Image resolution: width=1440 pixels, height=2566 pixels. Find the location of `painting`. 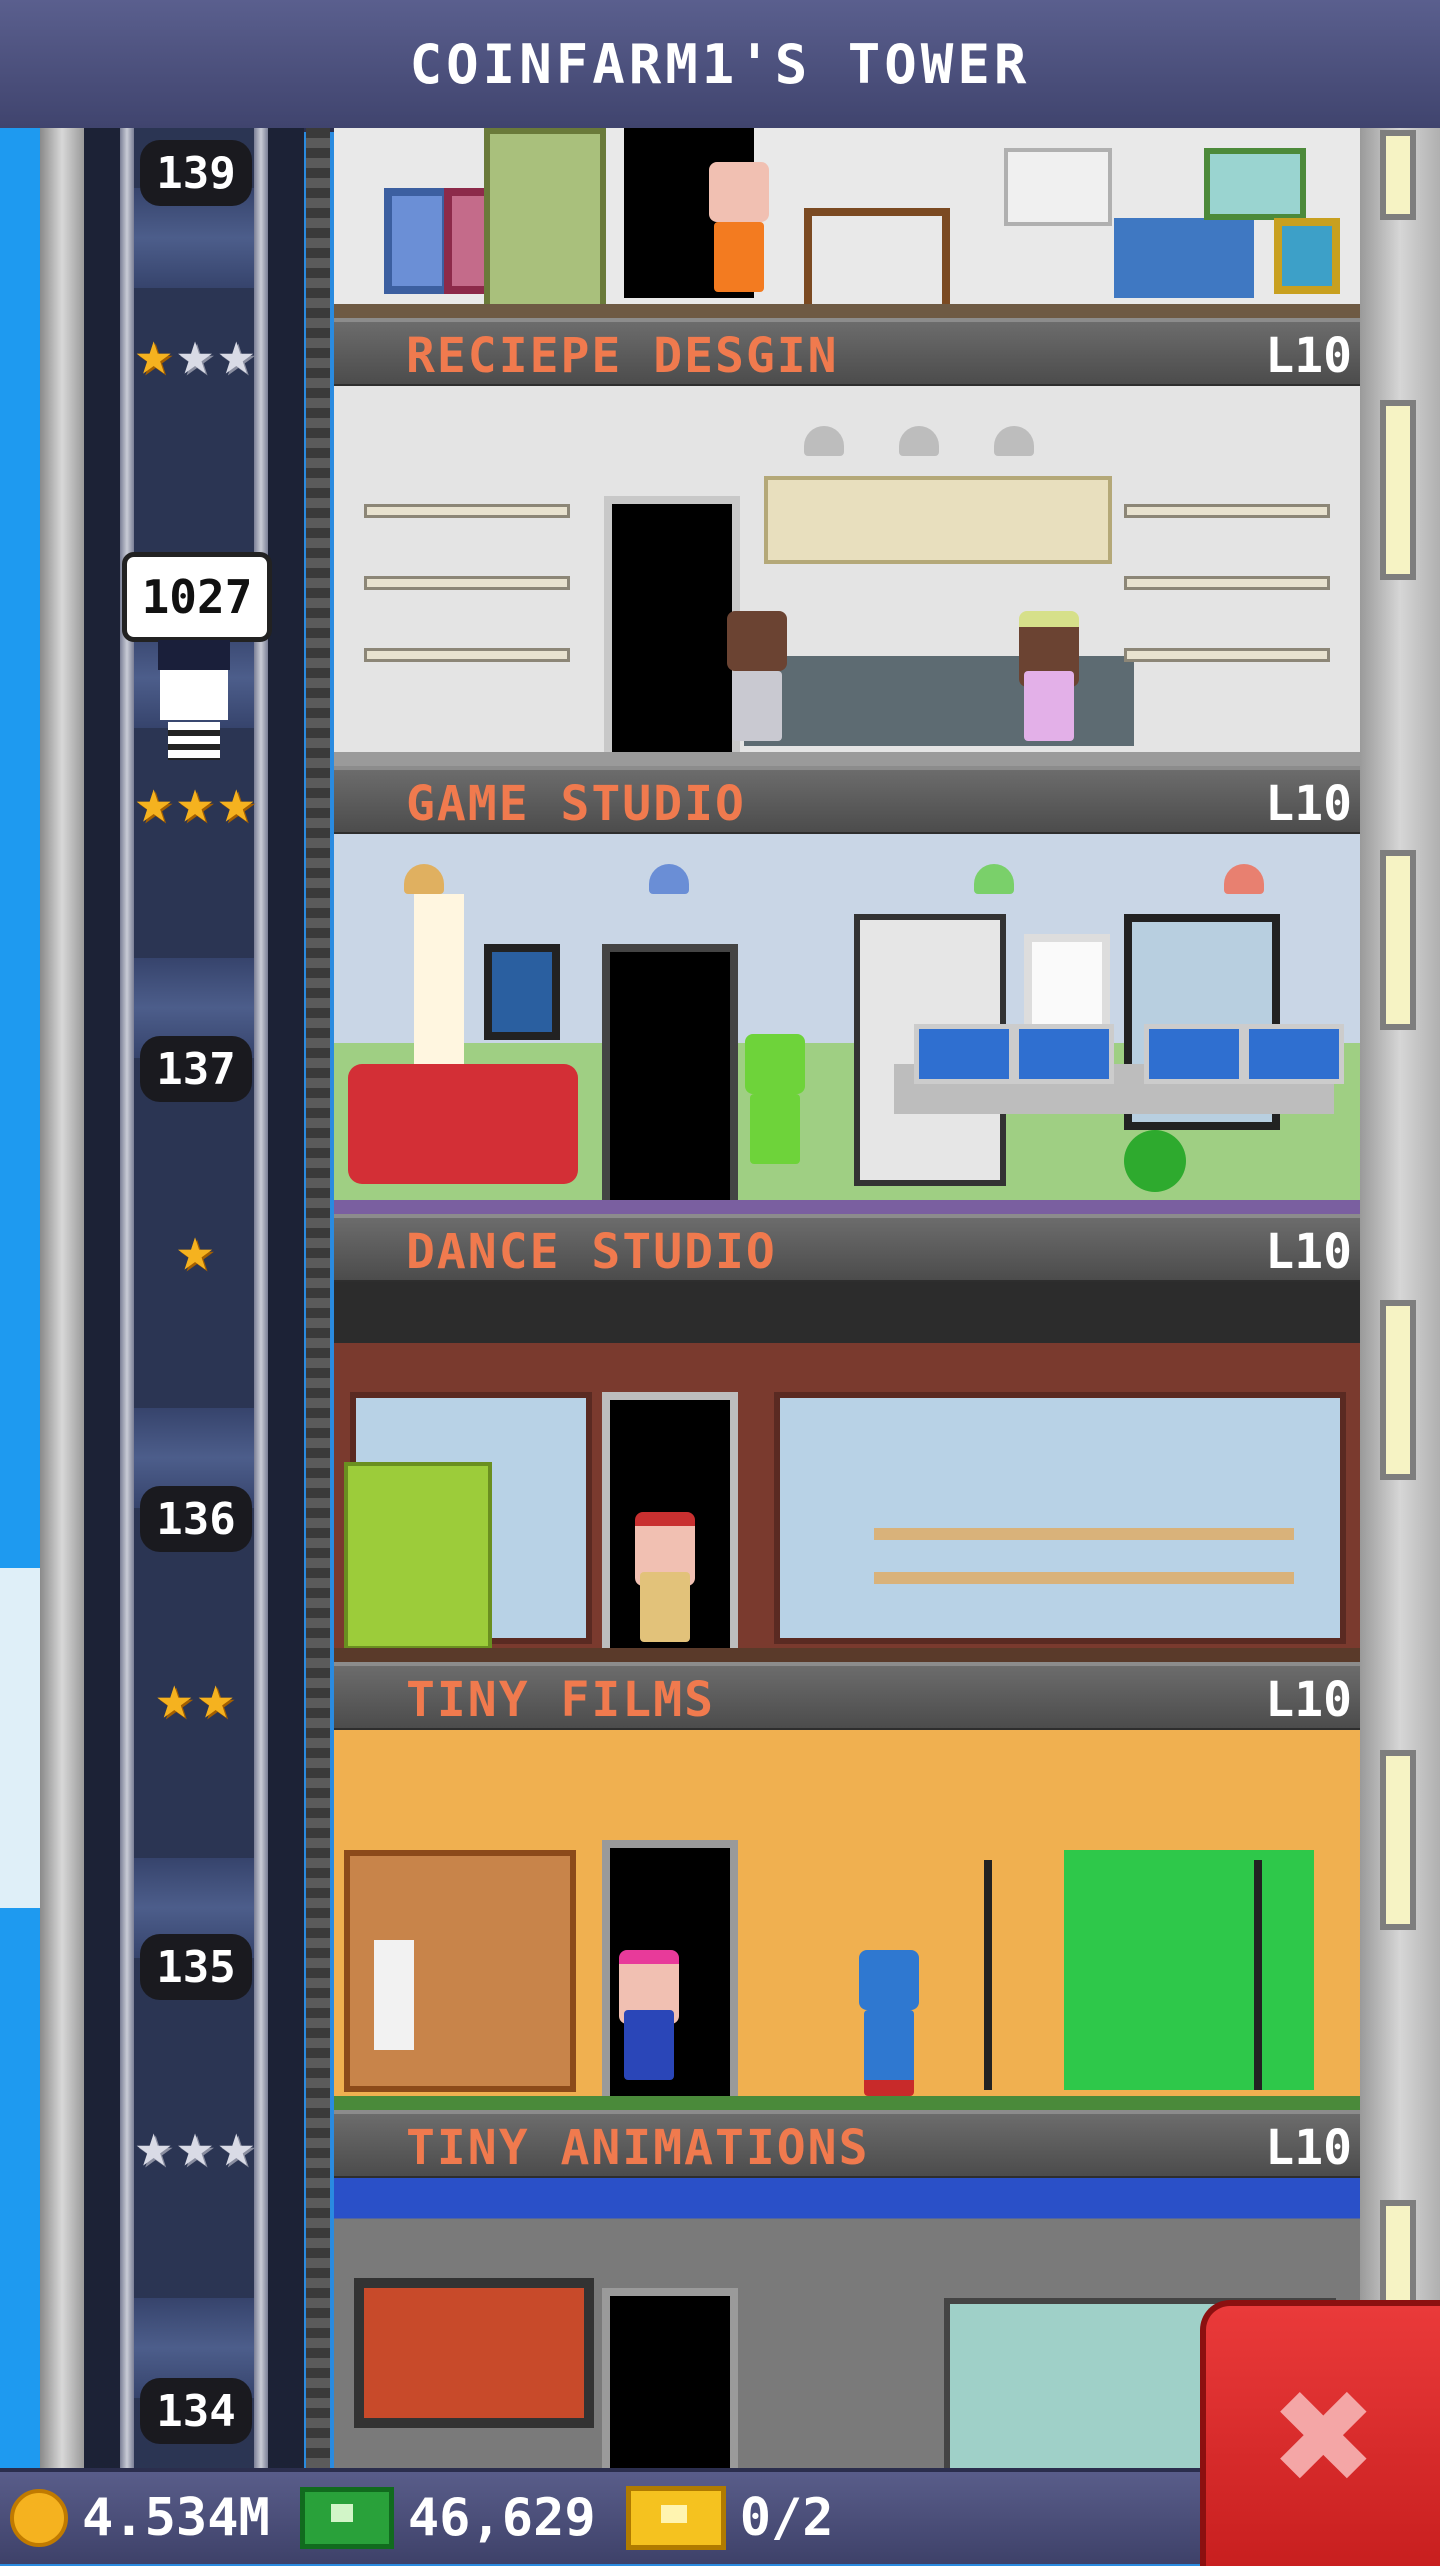

painting is located at coordinates (417, 241).